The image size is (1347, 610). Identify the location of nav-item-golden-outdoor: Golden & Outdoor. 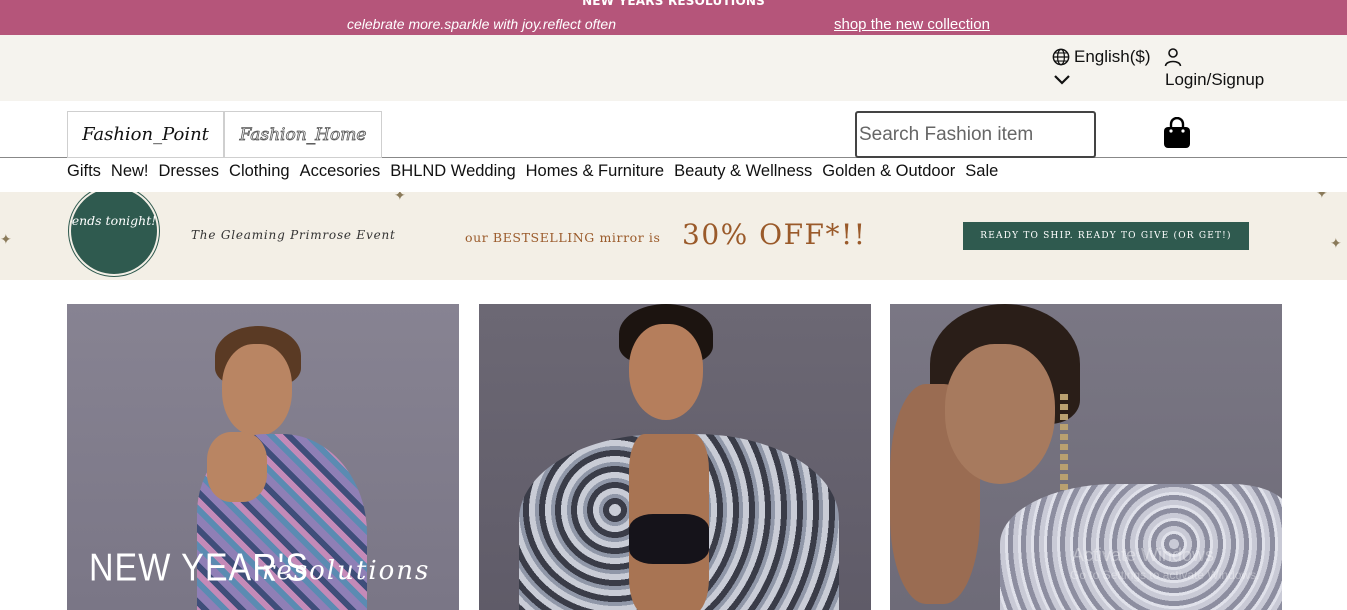
(888, 171).